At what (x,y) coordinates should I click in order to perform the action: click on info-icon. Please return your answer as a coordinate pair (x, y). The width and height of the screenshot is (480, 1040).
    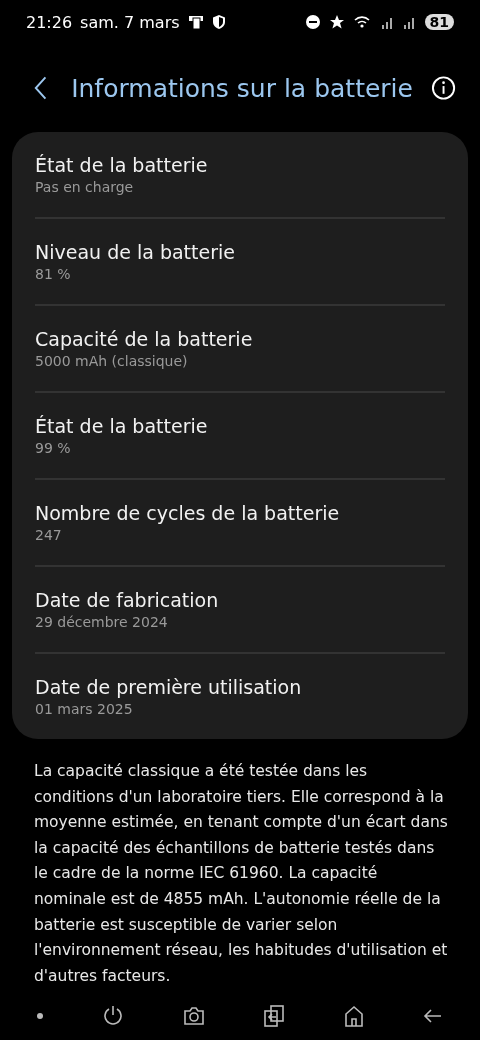
    Looking at the image, I should click on (443, 88).